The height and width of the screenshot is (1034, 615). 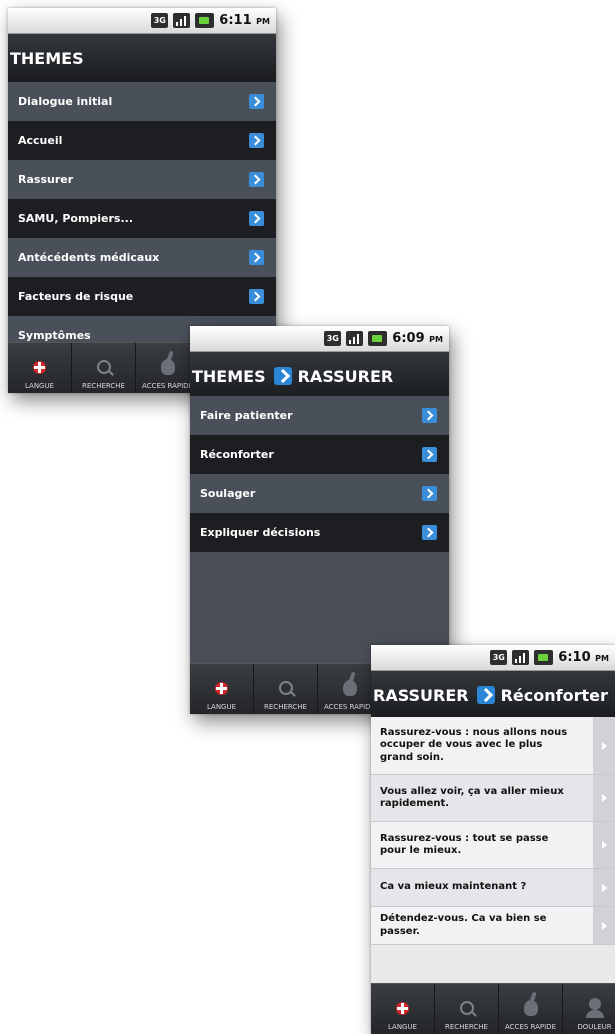 What do you see at coordinates (40, 140) in the screenshot?
I see `list-item-label: Accueil` at bounding box center [40, 140].